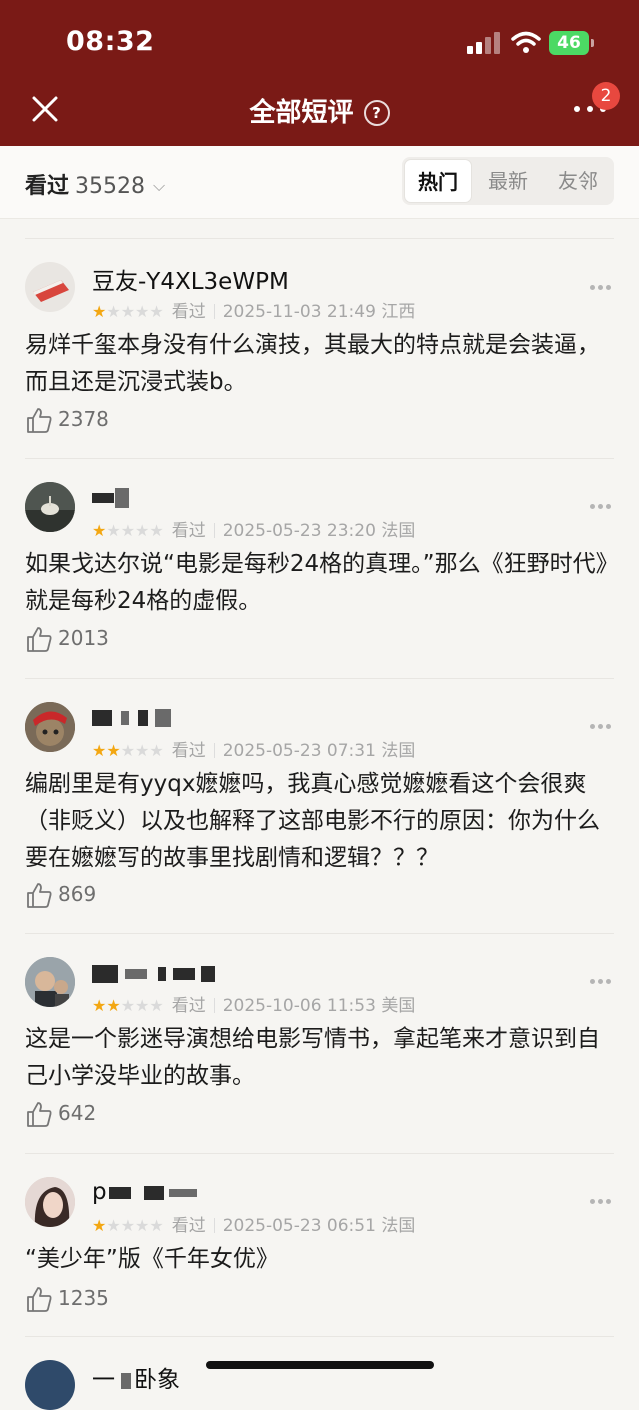  I want to click on comment-datetime: 2025-05-23 23:20, so click(299, 531).